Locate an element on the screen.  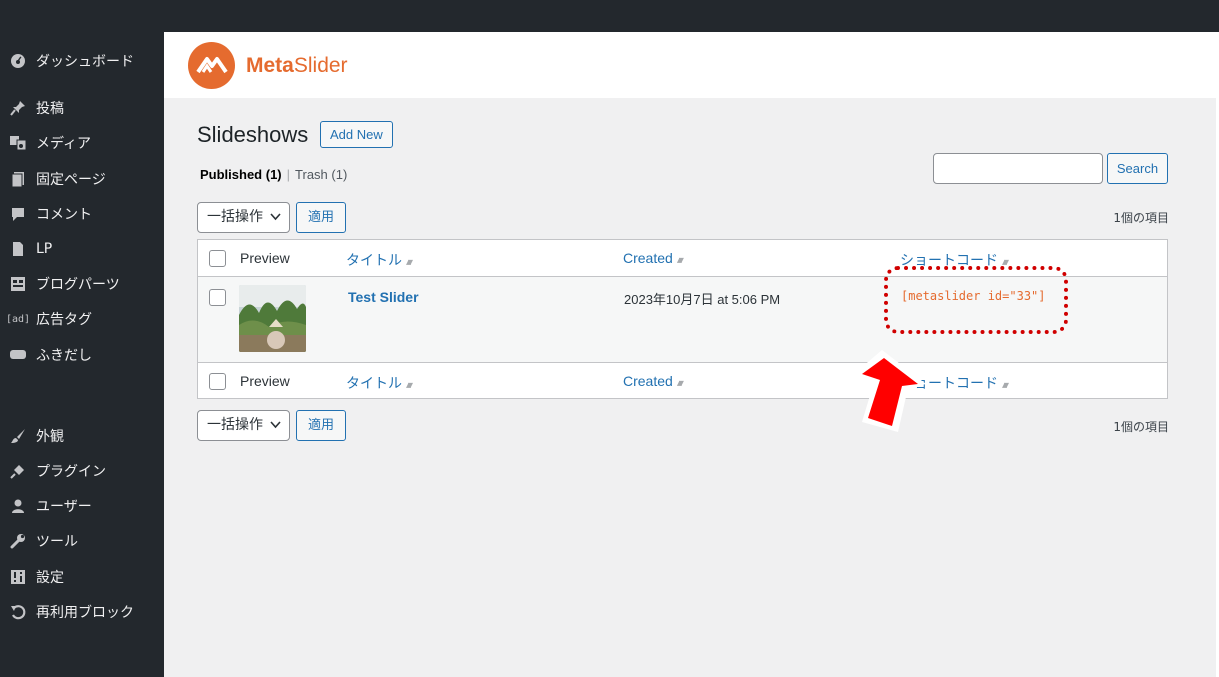
pin-icon is located at coordinates (18, 108).